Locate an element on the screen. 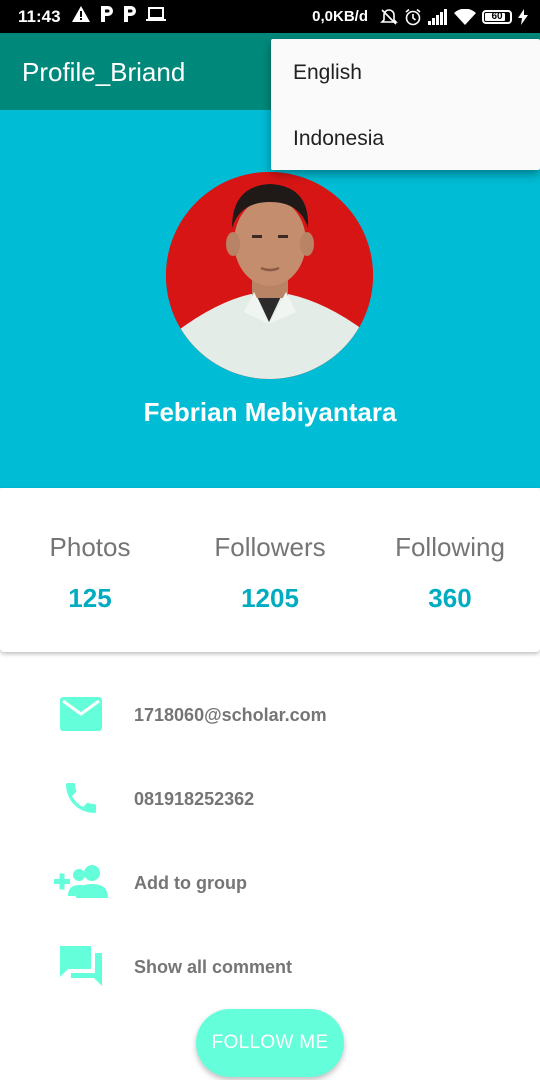  comments-icon is located at coordinates (81, 966).